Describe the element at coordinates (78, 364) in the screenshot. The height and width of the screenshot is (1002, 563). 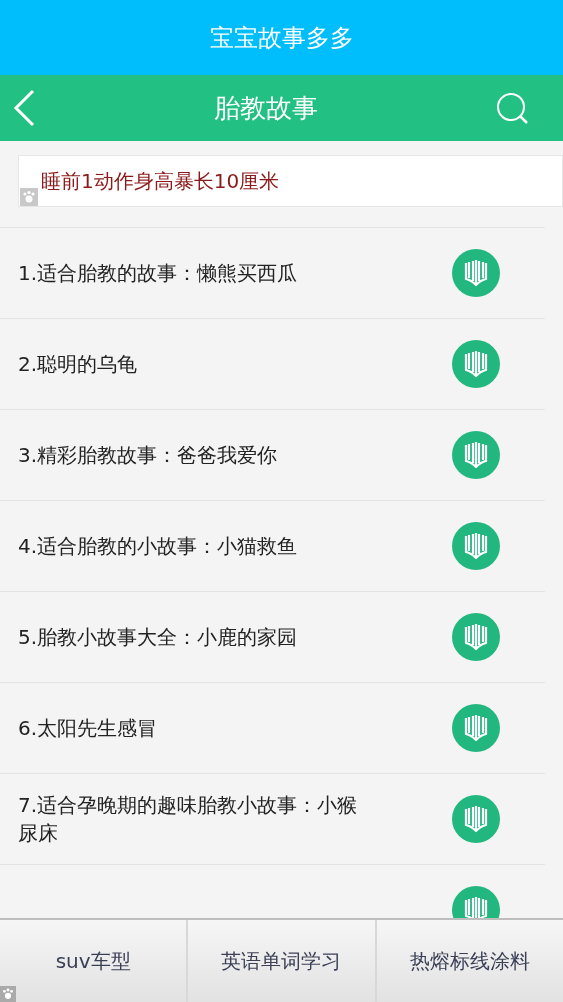
I see `story-title: 2.聪明的乌龟` at that location.